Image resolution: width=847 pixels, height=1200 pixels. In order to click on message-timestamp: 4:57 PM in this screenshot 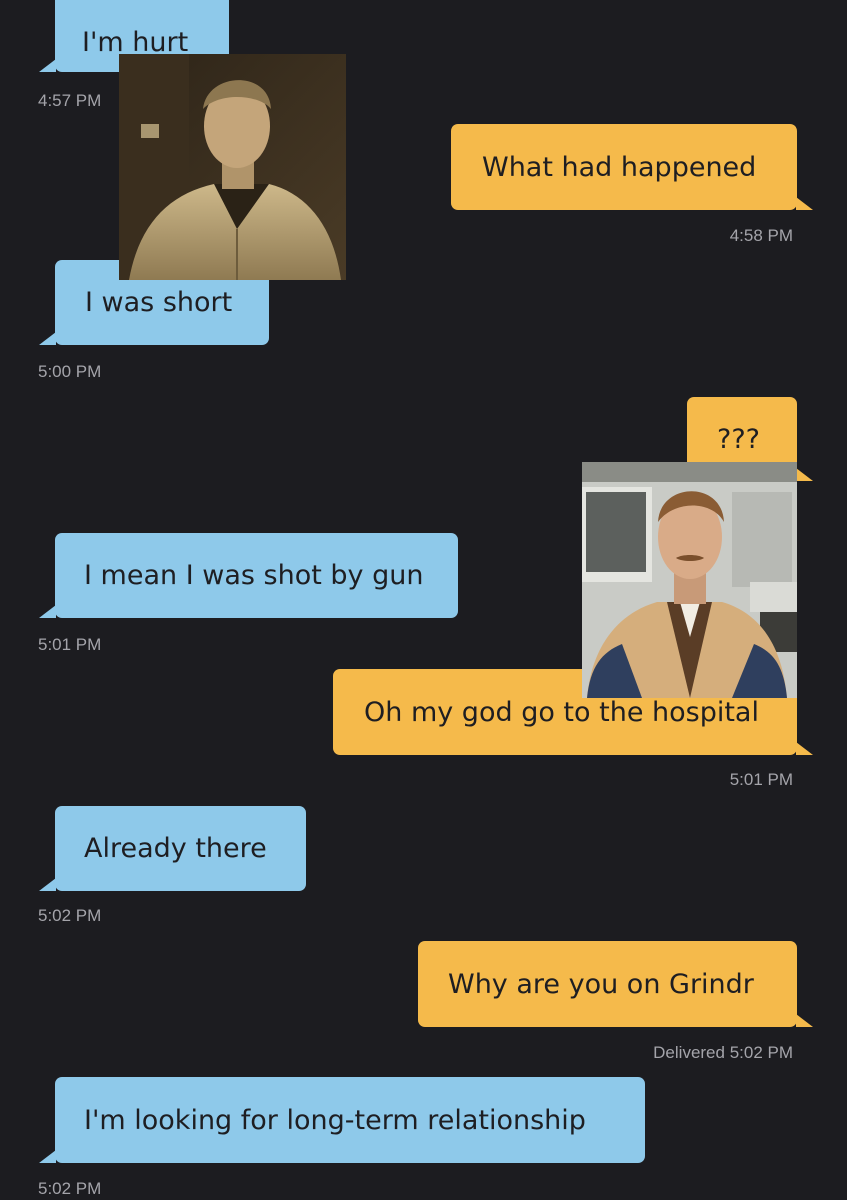, I will do `click(70, 100)`.